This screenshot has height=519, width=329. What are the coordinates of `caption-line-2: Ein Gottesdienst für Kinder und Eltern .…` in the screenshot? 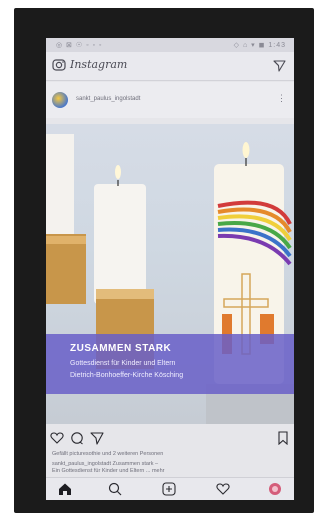 It's located at (108, 471).